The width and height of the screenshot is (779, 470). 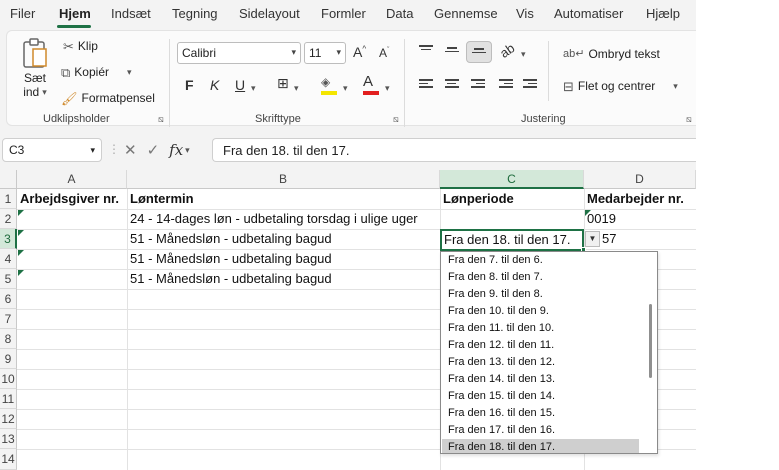 I want to click on menu-tegning: Tegning, so click(x=195, y=13).